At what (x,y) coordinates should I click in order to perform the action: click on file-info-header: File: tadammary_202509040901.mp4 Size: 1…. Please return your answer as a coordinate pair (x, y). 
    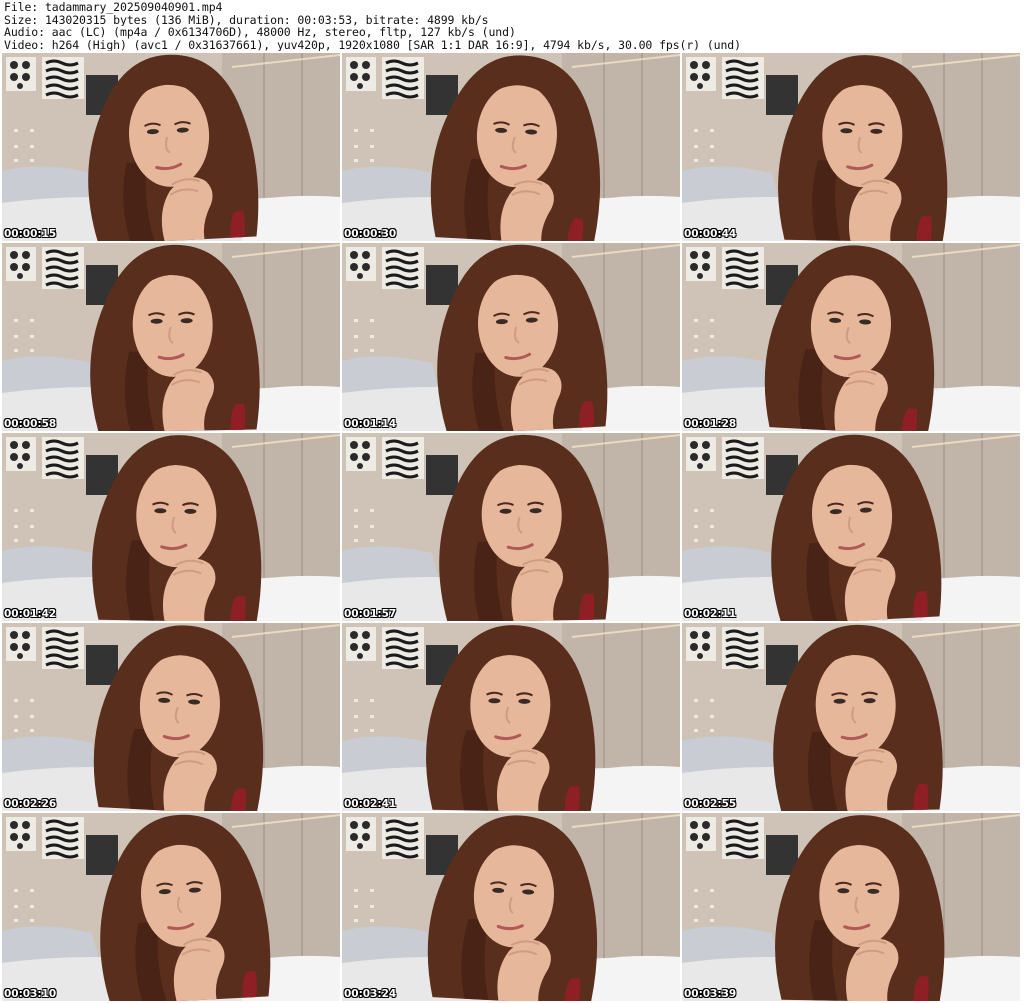
    Looking at the image, I should click on (512, 27).